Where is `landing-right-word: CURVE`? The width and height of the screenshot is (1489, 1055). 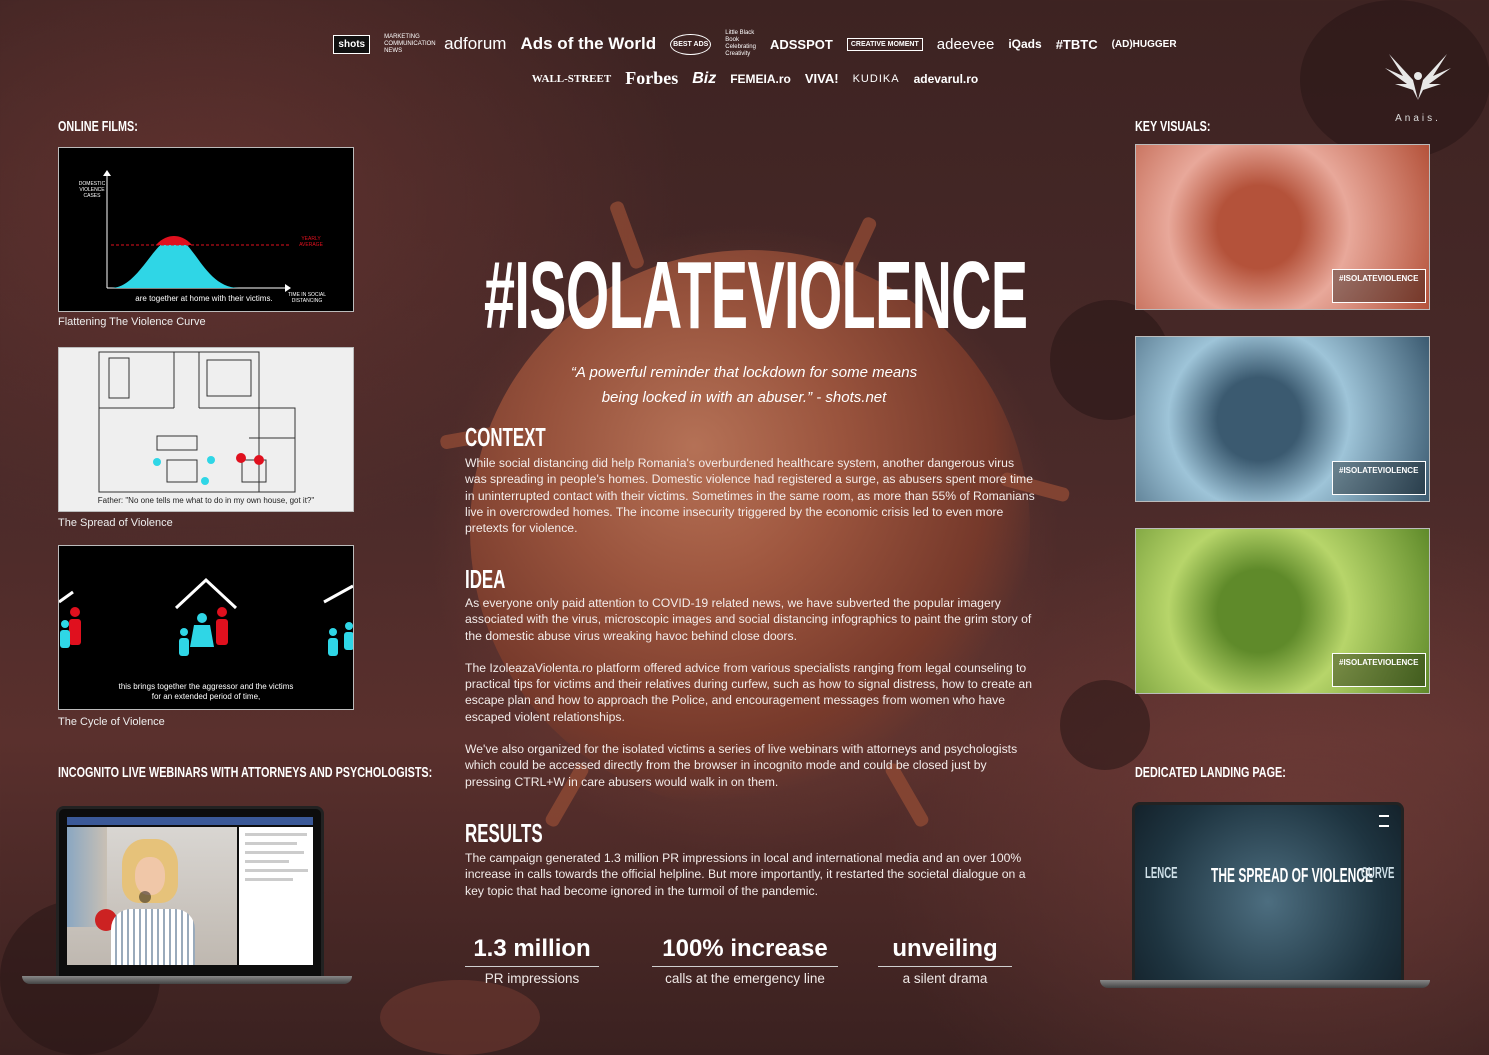
landing-right-word: CURVE is located at coordinates (1378, 873).